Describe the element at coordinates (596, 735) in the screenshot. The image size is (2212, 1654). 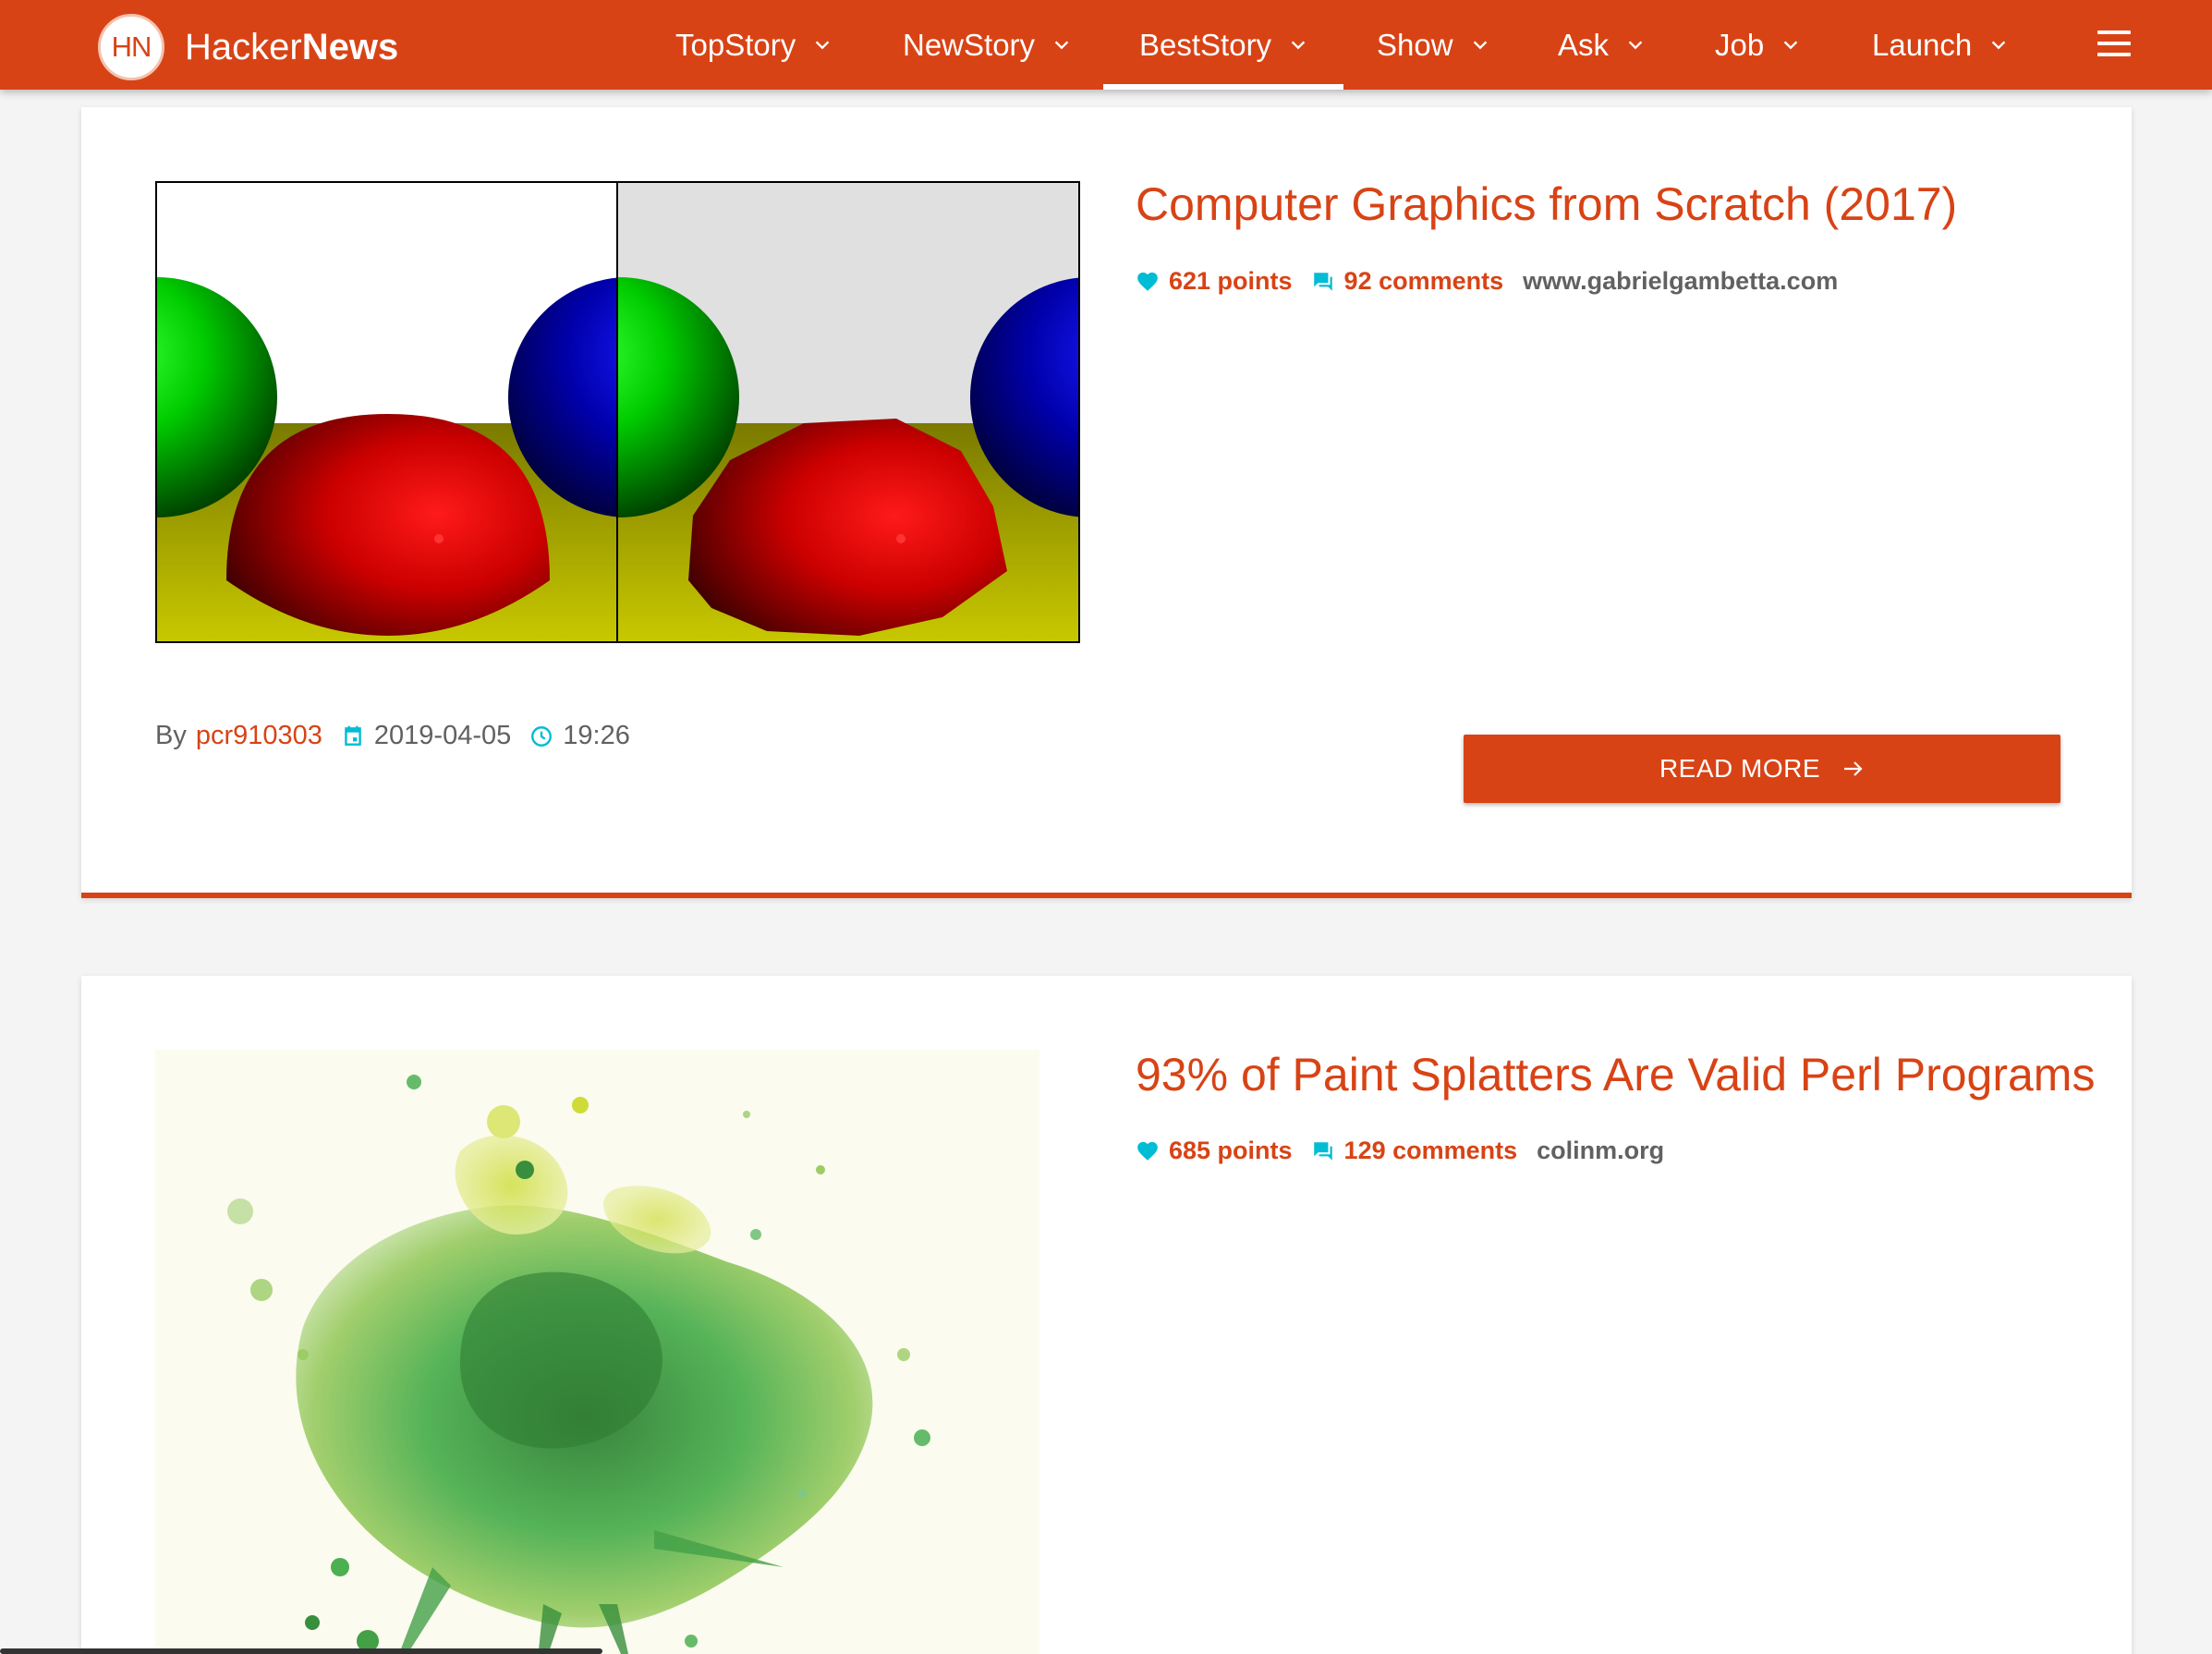
I see `story-time: 19:26` at that location.